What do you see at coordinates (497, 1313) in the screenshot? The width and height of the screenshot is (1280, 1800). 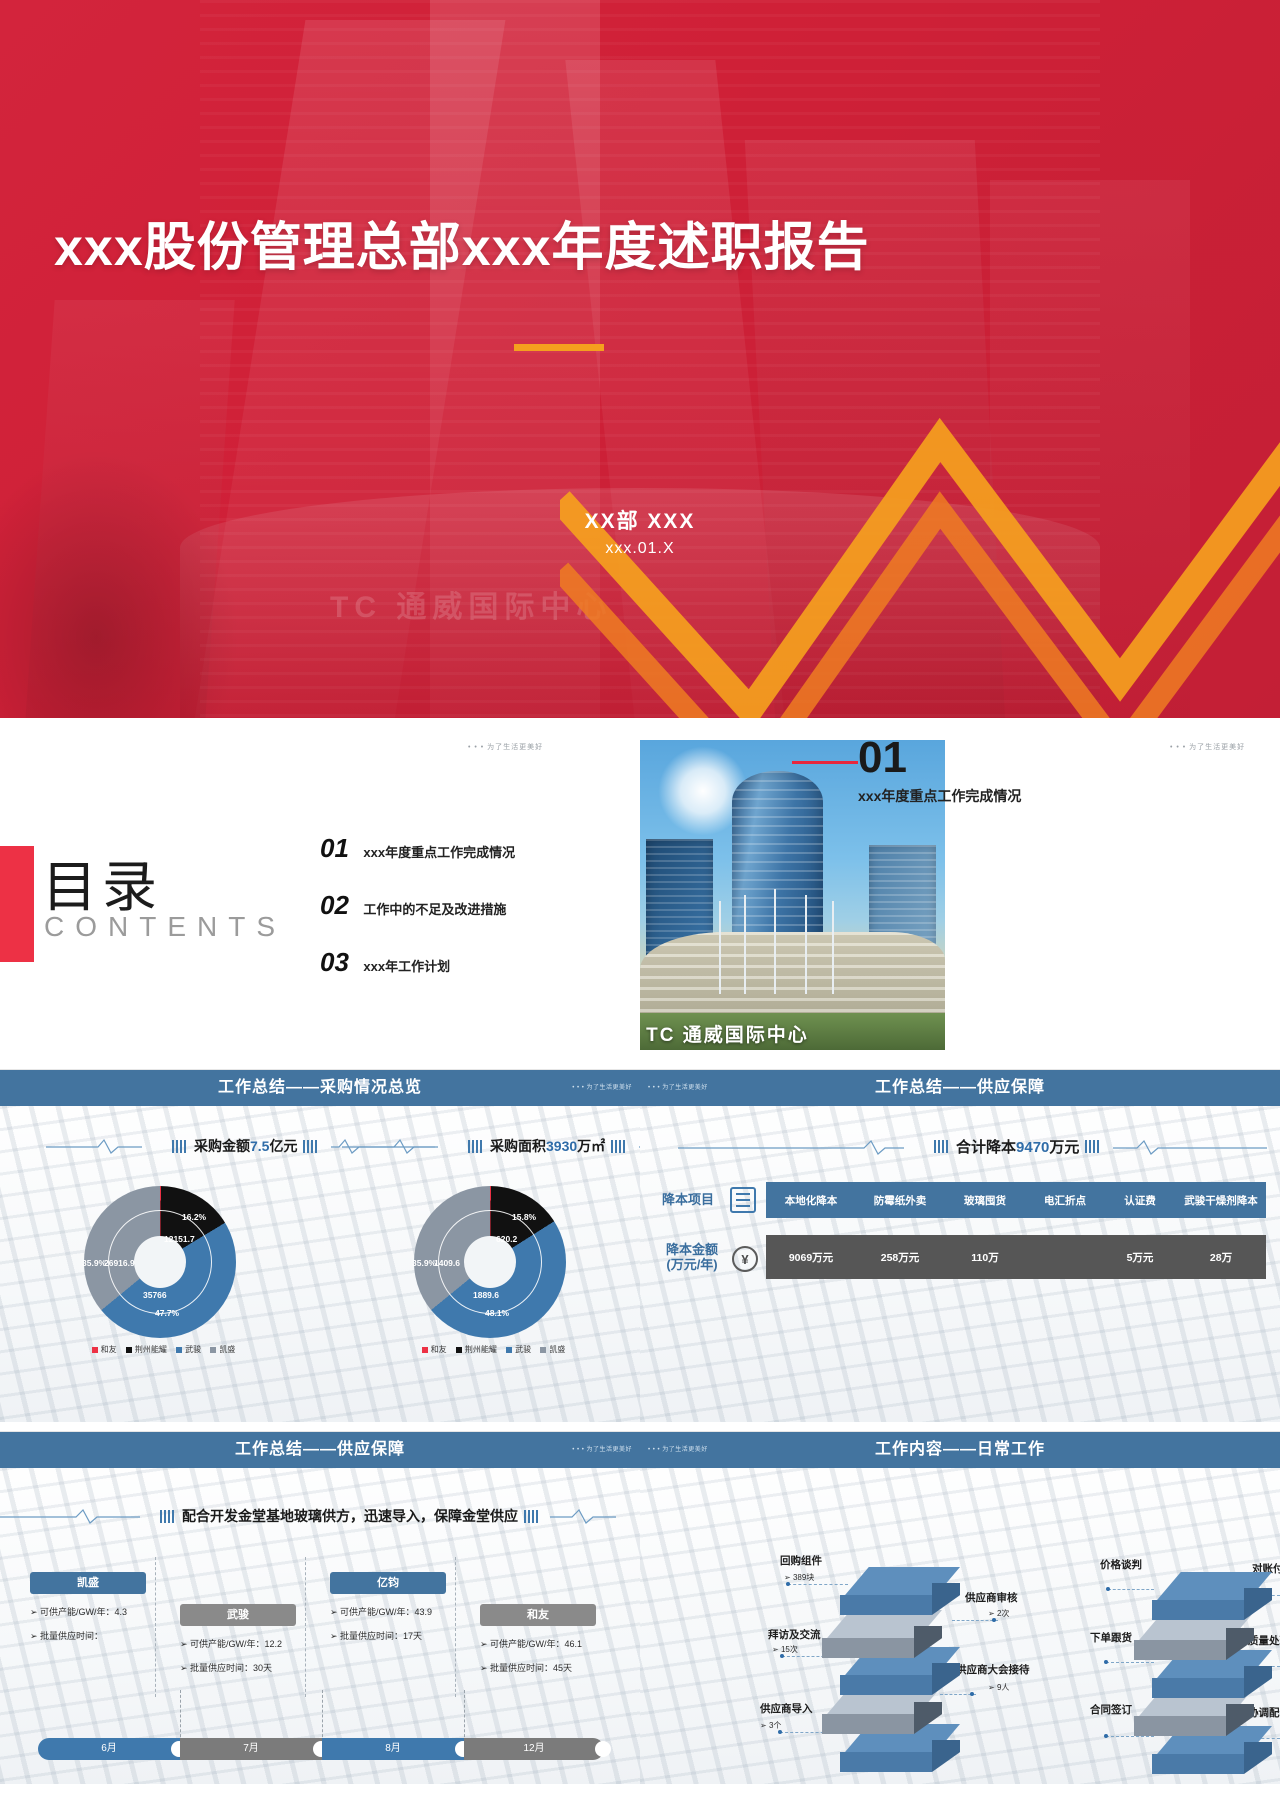 I see `donut-outer-label: 48.1%` at bounding box center [497, 1313].